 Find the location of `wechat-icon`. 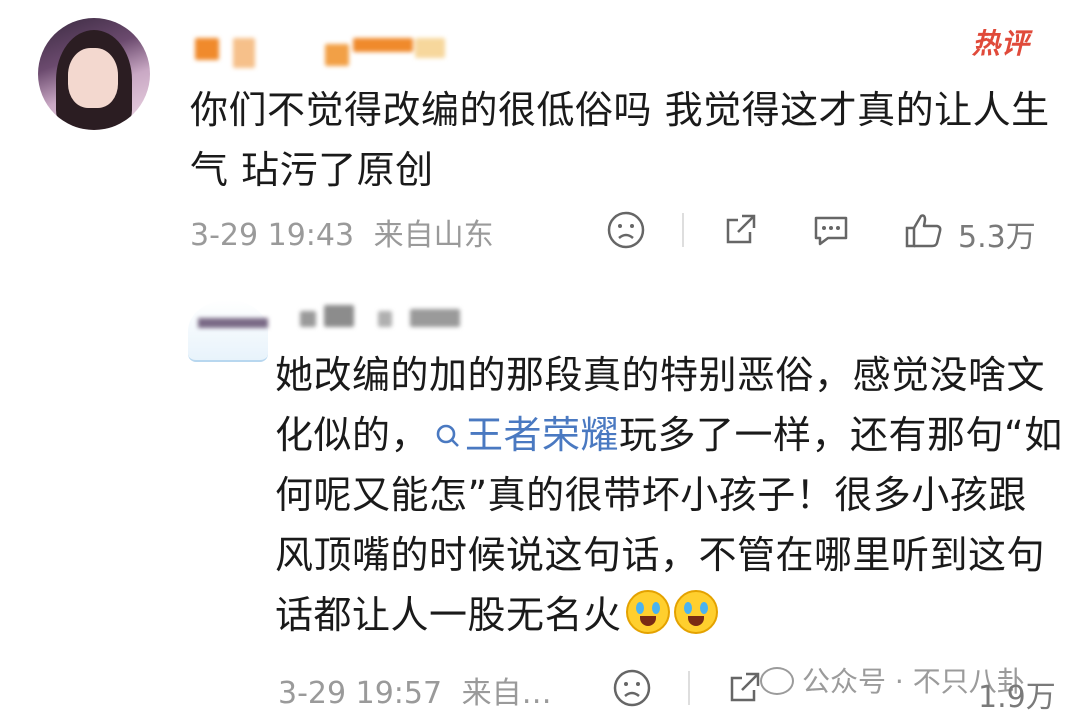

wechat-icon is located at coordinates (777, 681).